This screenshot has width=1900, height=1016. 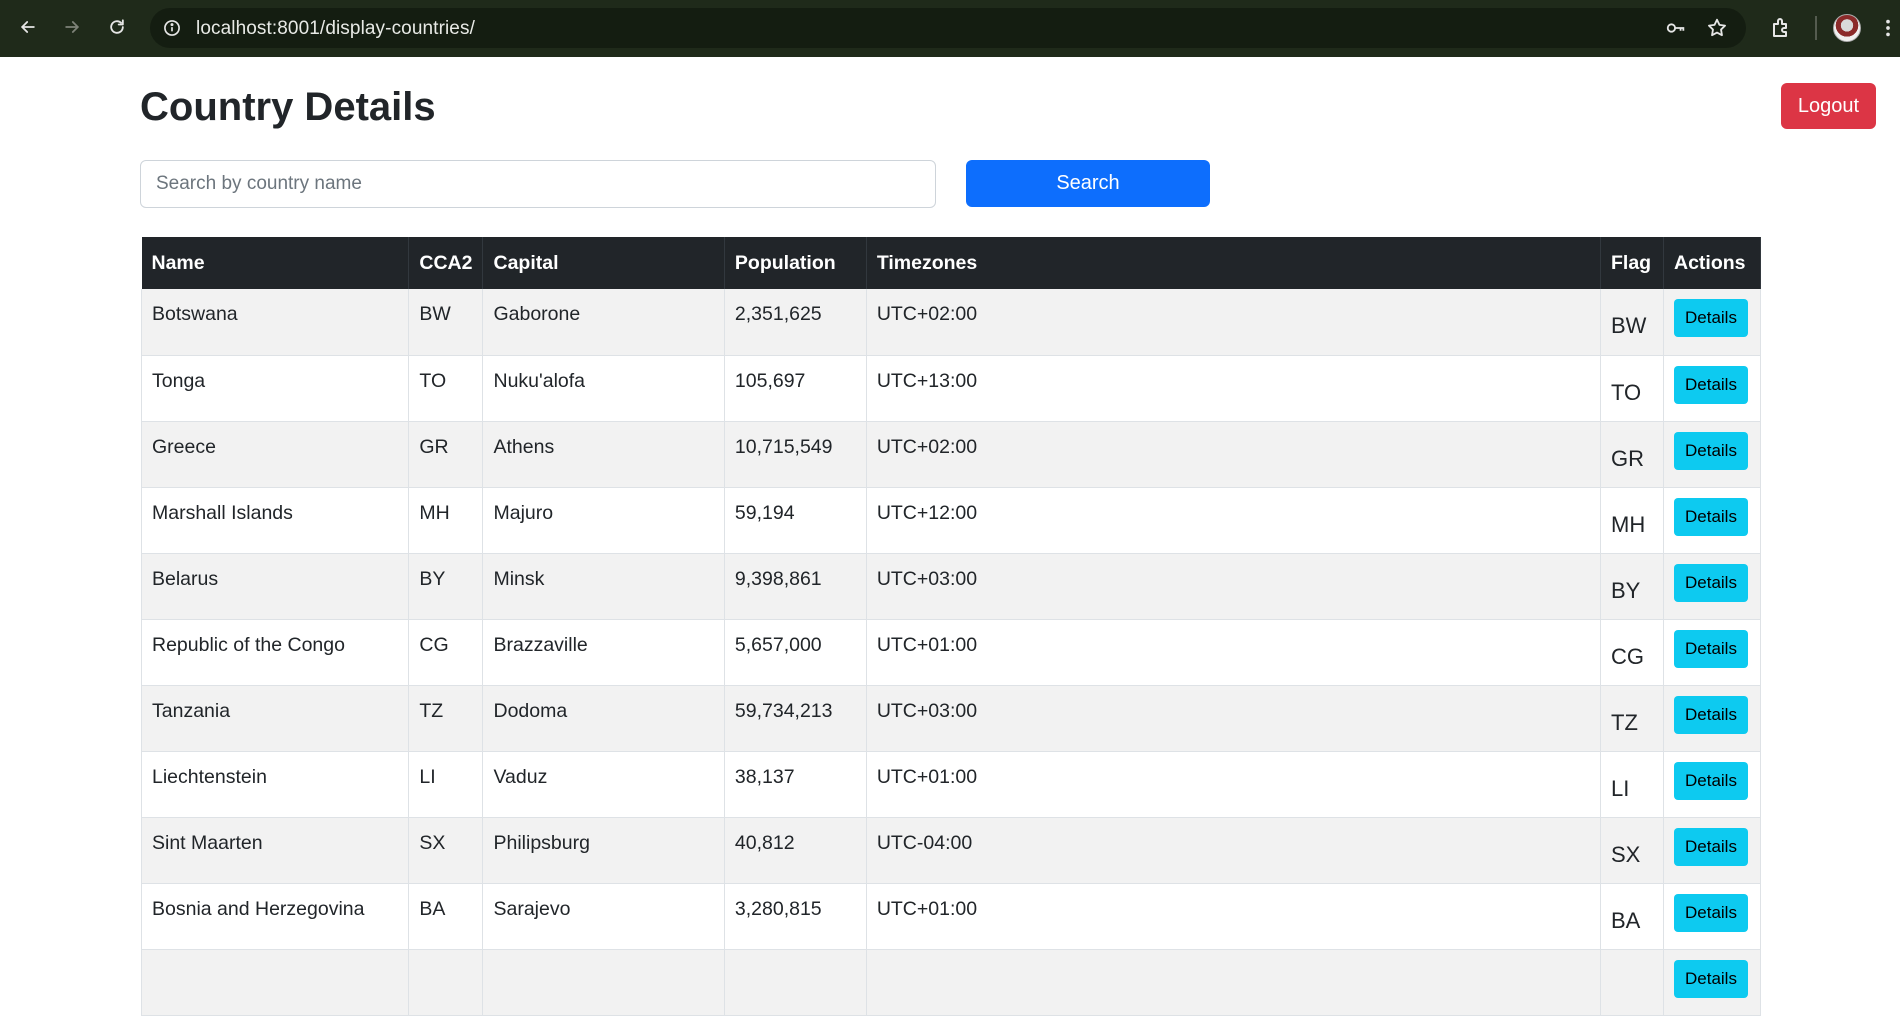 What do you see at coordinates (1632, 916) in the screenshot?
I see `cell-flag: BA` at bounding box center [1632, 916].